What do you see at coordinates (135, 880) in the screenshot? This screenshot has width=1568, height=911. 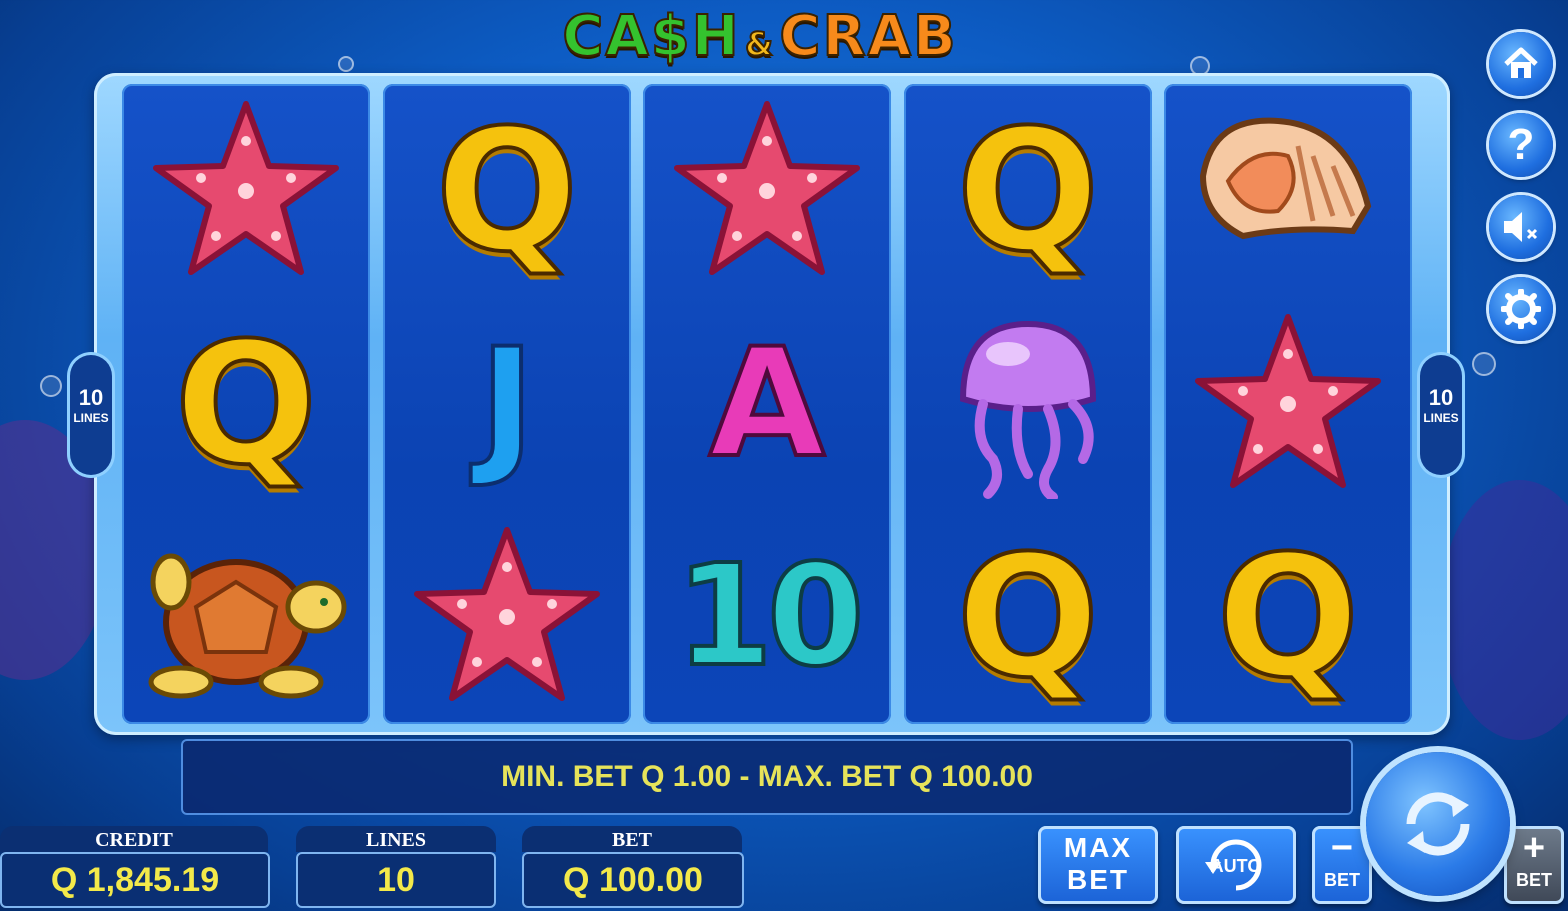 I see `credit-value: Q 1,845.19` at bounding box center [135, 880].